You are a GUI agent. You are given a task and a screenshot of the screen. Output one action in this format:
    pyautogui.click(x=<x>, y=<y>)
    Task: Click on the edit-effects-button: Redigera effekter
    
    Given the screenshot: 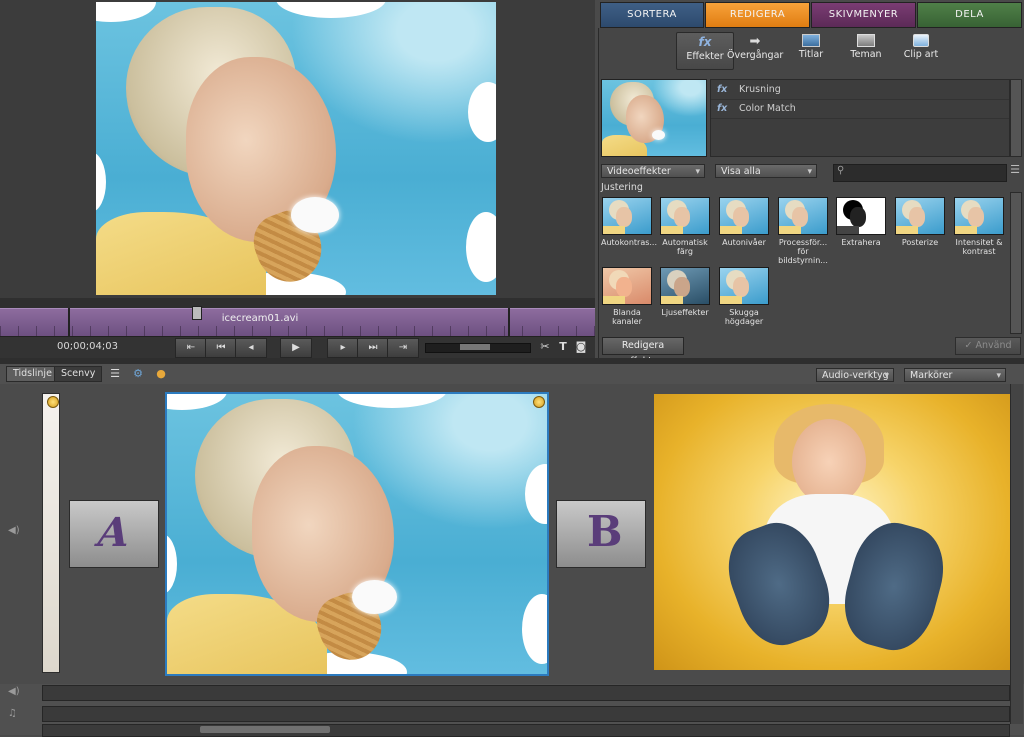 What is the action you would take?
    pyautogui.click(x=643, y=352)
    